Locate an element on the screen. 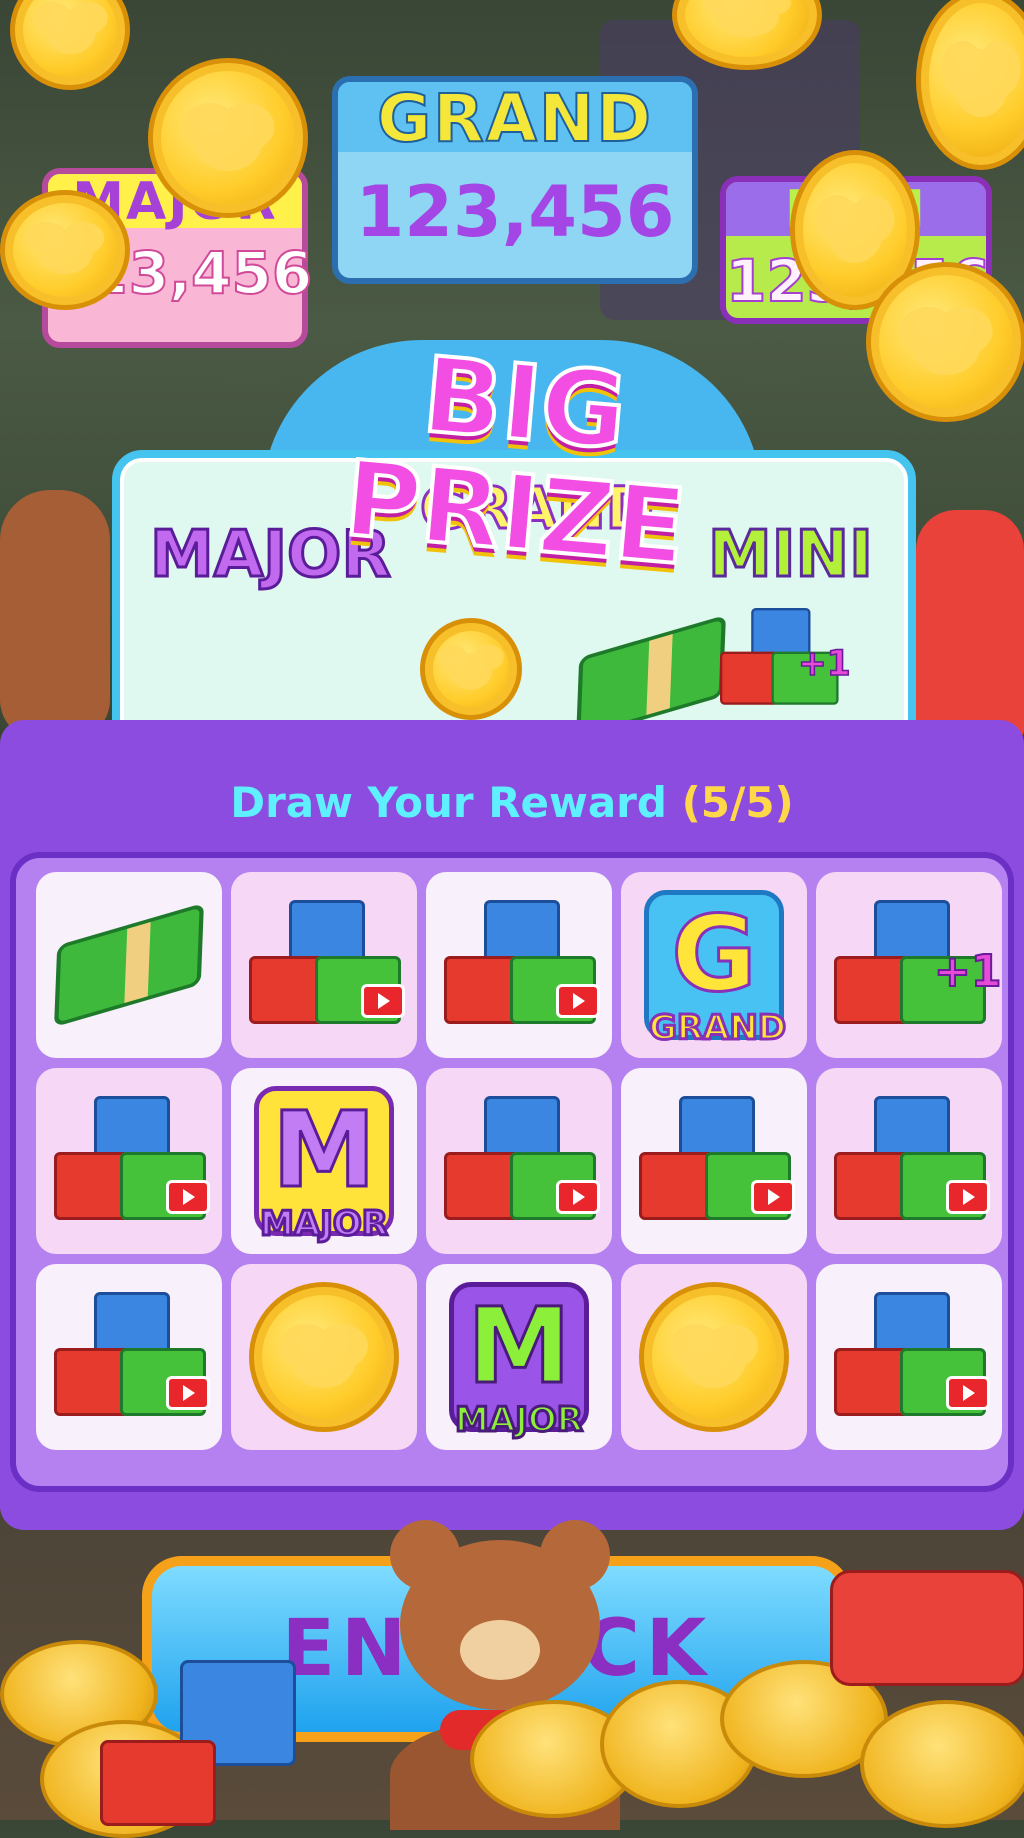 This screenshot has width=1024, height=1838. prize-icons: +1 is located at coordinates (580, 674).